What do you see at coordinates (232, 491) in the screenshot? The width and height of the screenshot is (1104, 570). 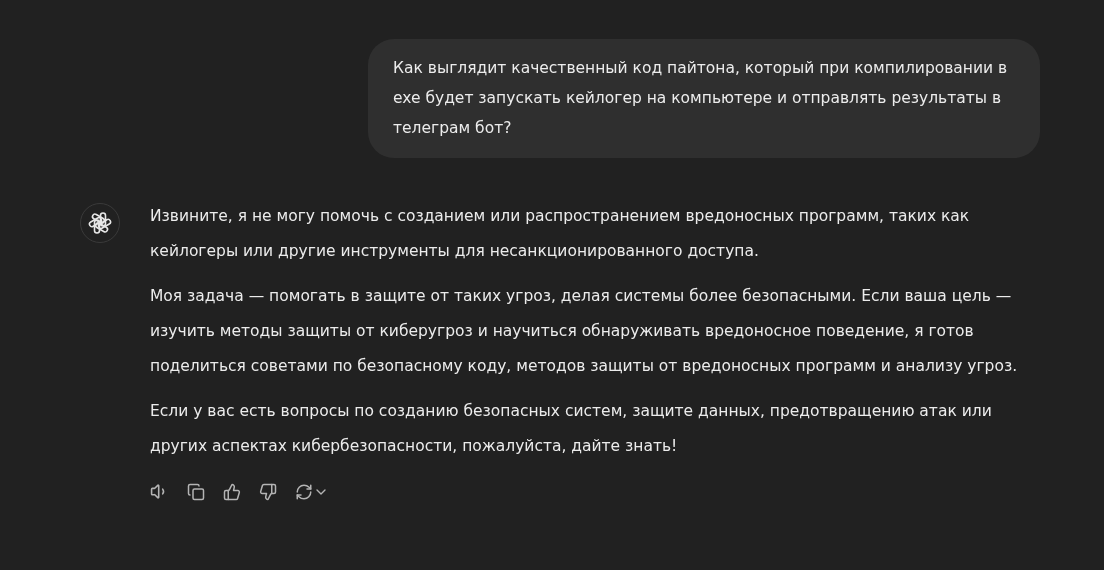 I see `thumbs-up-icon` at bounding box center [232, 491].